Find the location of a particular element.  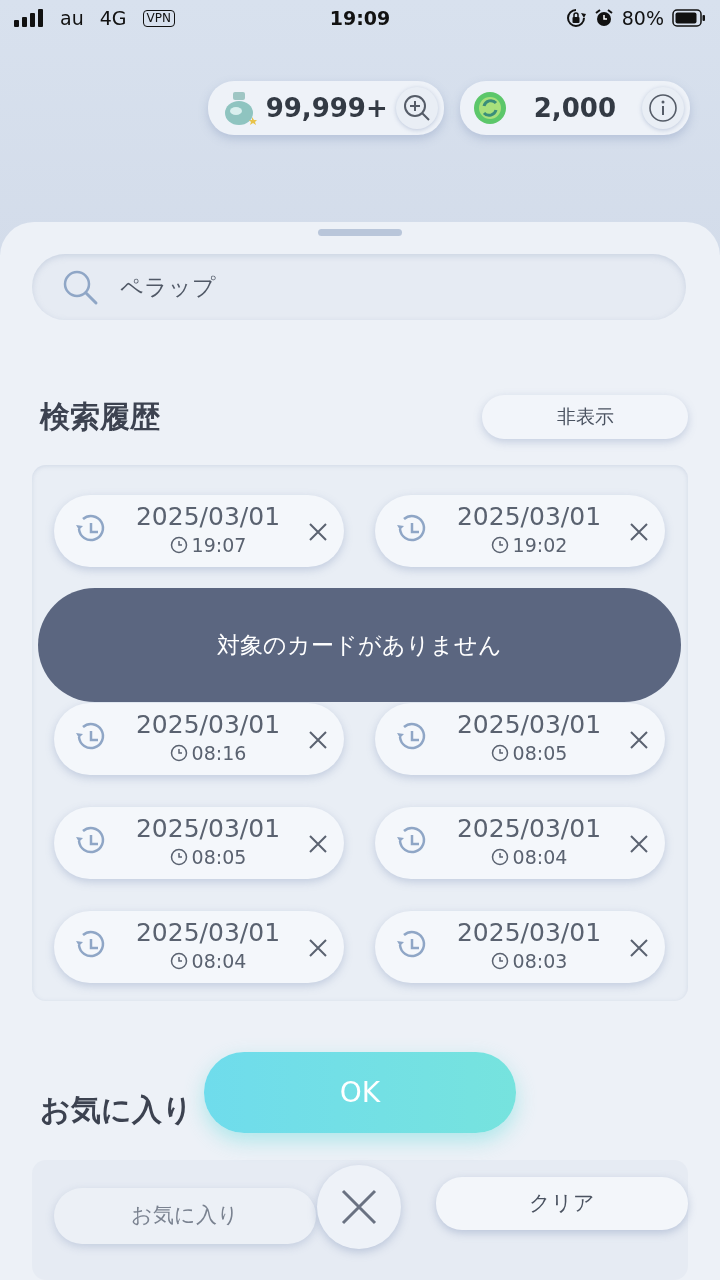

drag-handle is located at coordinates (360, 232).